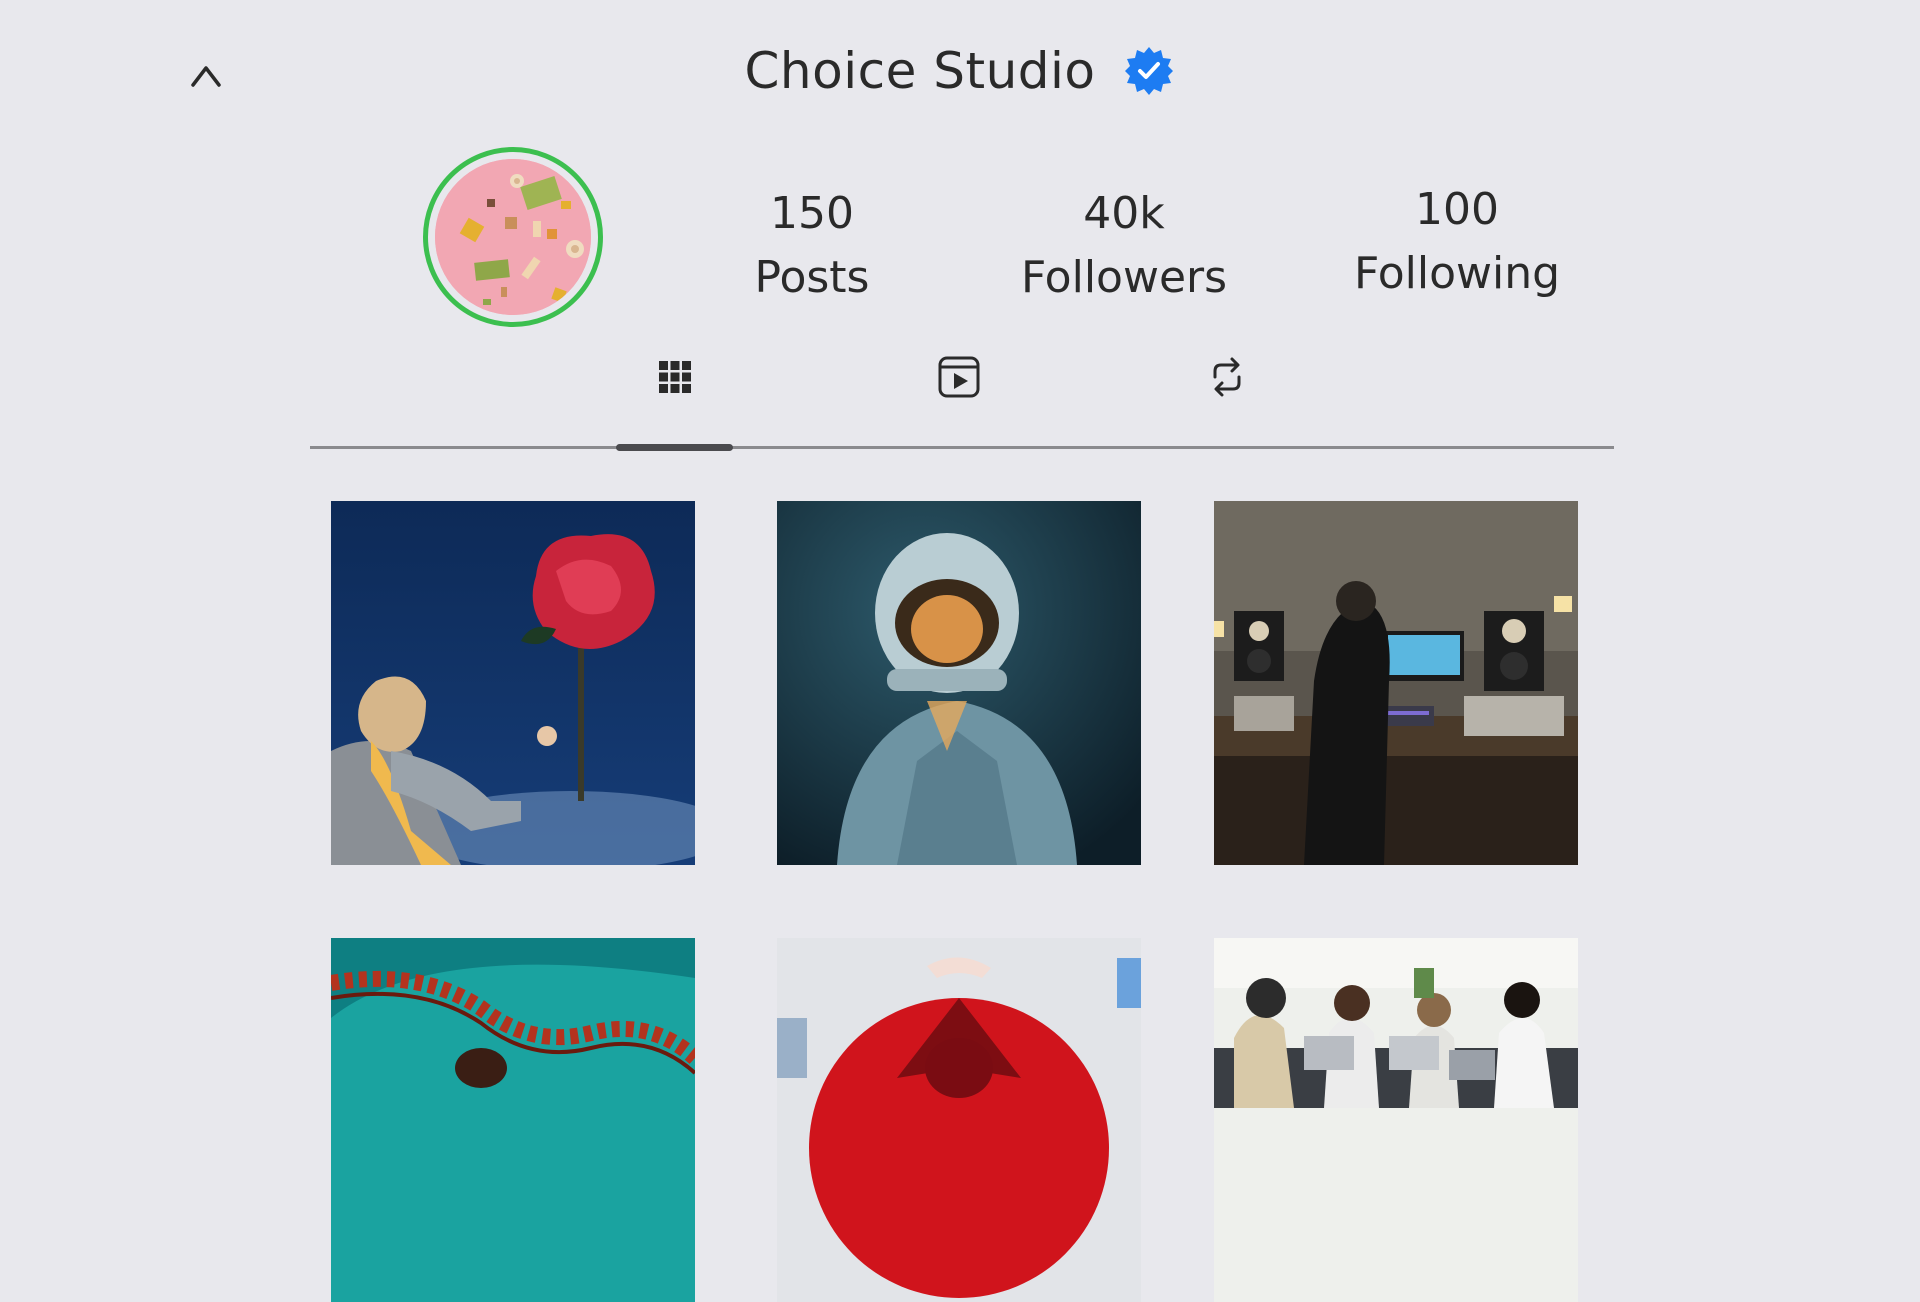  I want to click on grid-icon, so click(675, 377).